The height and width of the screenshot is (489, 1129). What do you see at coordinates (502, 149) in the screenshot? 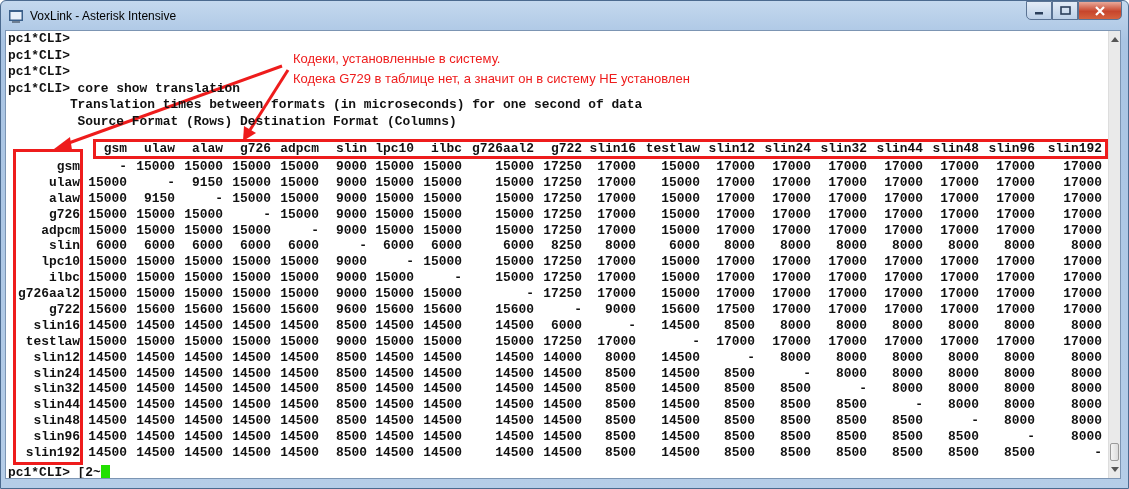
I see `column-header: g726aal2` at bounding box center [502, 149].